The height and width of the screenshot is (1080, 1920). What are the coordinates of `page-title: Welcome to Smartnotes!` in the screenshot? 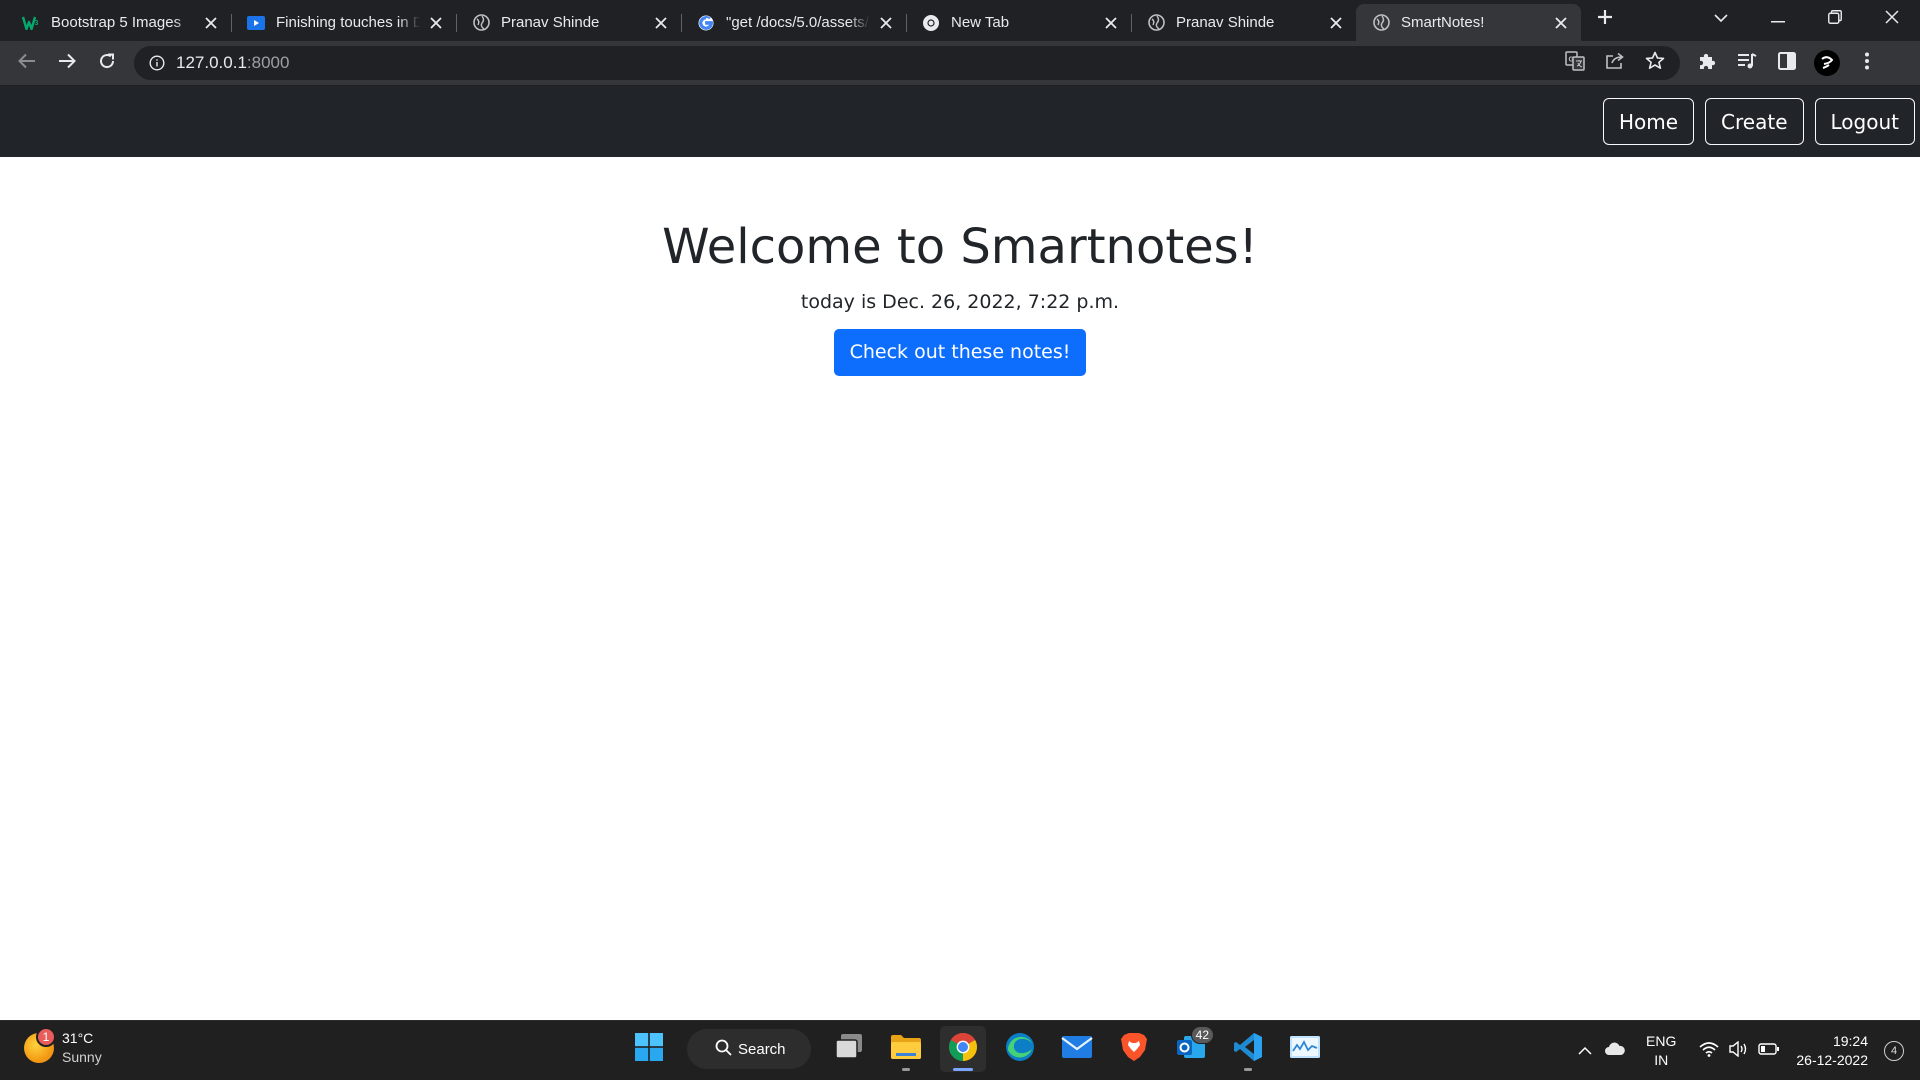 It's located at (960, 247).